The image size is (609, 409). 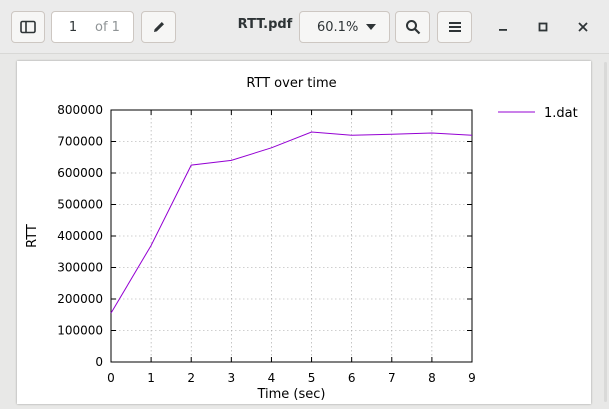 What do you see at coordinates (80, 173) in the screenshot?
I see `y-tick-label: 600000` at bounding box center [80, 173].